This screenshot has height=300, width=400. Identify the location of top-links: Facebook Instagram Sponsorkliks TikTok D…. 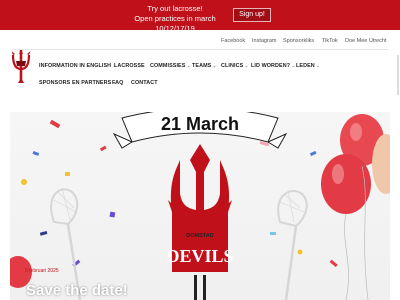
(200, 43).